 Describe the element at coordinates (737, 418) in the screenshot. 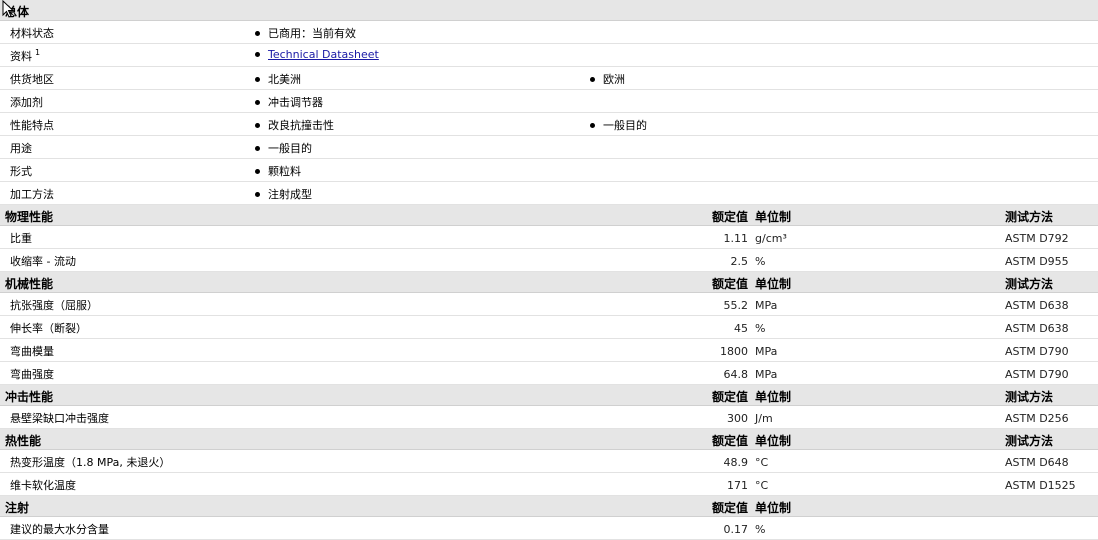

I see `property-value: 300` at that location.